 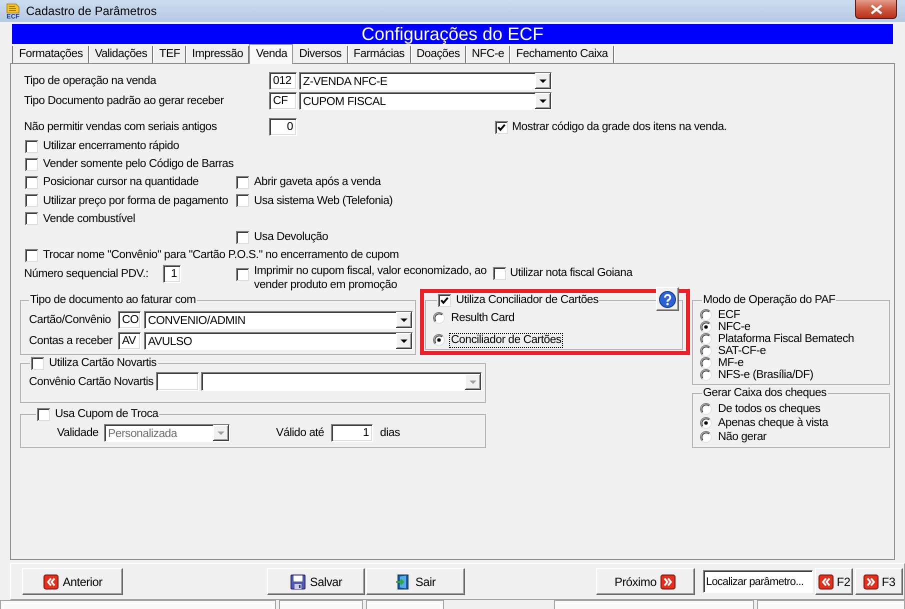 What do you see at coordinates (283, 101) in the screenshot?
I see `code-field: CF` at bounding box center [283, 101].